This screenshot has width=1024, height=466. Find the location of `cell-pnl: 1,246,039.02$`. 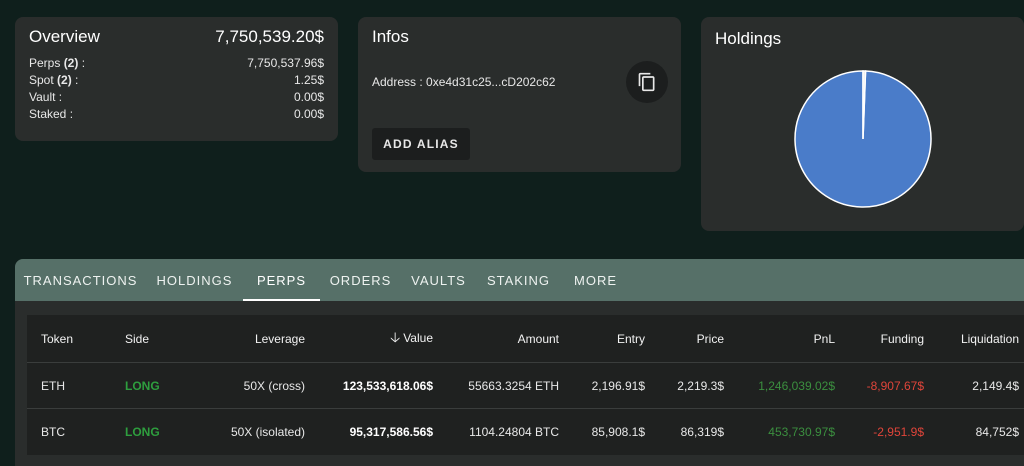

cell-pnl: 1,246,039.02$ is located at coordinates (796, 385).